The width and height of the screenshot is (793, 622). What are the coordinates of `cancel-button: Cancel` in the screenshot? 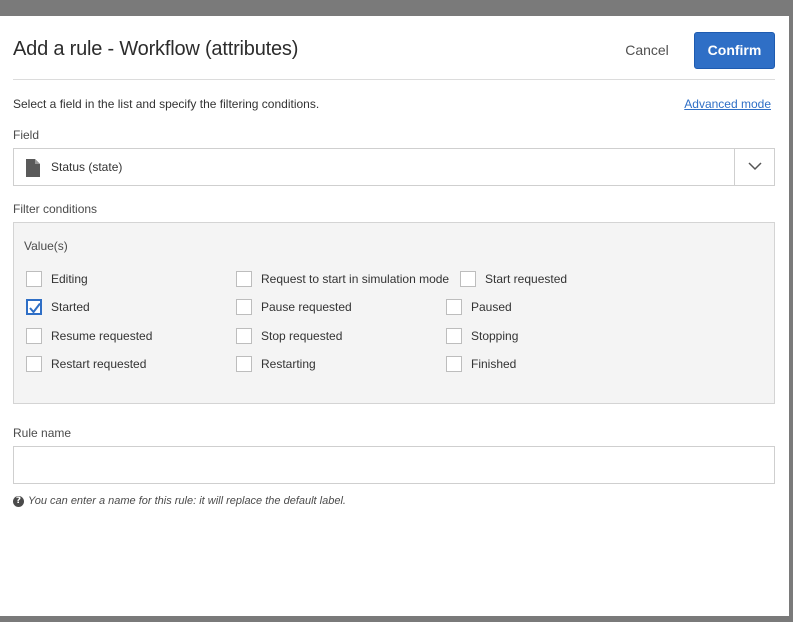 It's located at (647, 50).